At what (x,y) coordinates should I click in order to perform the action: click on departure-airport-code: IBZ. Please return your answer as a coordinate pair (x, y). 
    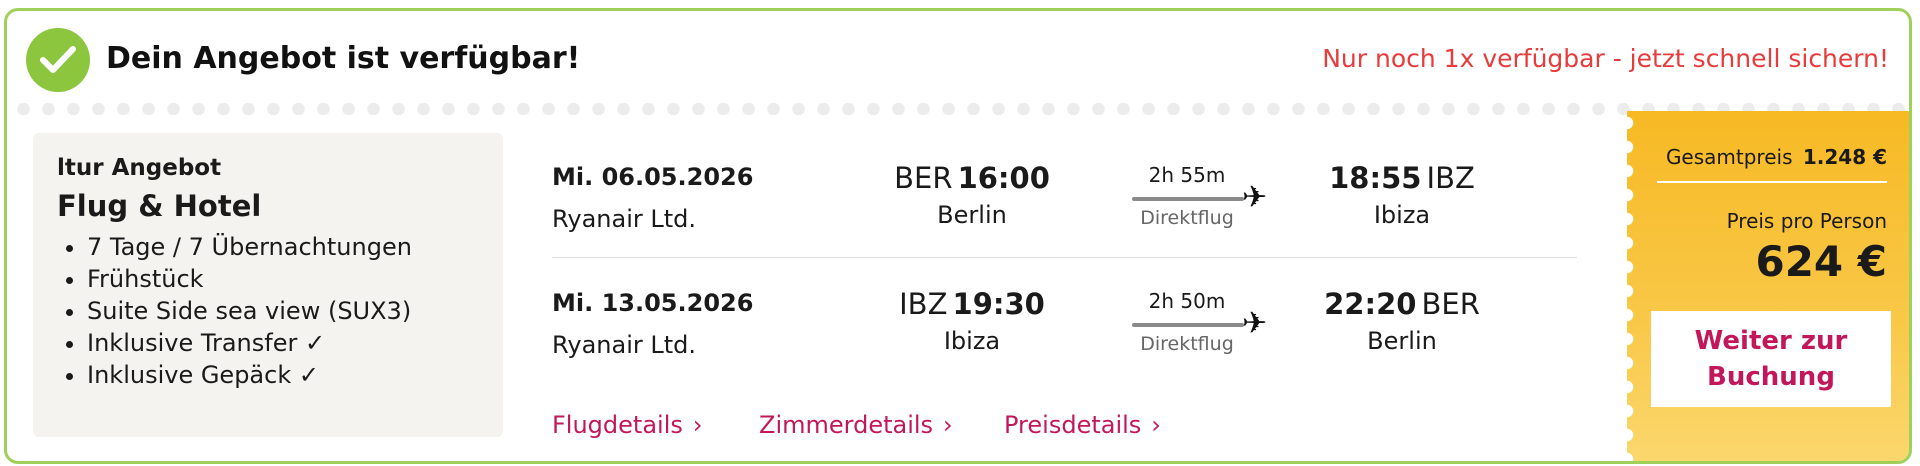
    Looking at the image, I should click on (923, 304).